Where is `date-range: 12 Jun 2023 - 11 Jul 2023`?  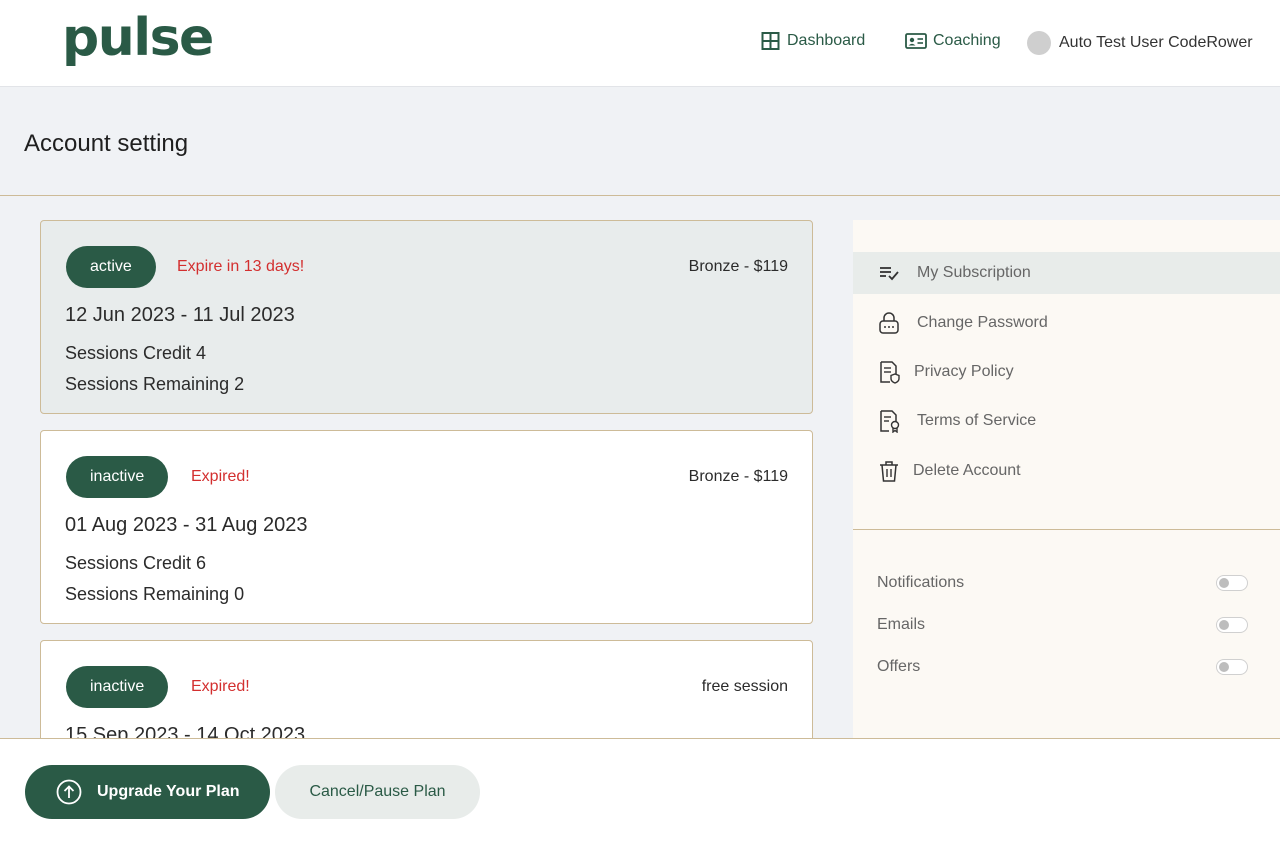 date-range: 12 Jun 2023 - 11 Jul 2023 is located at coordinates (180, 315).